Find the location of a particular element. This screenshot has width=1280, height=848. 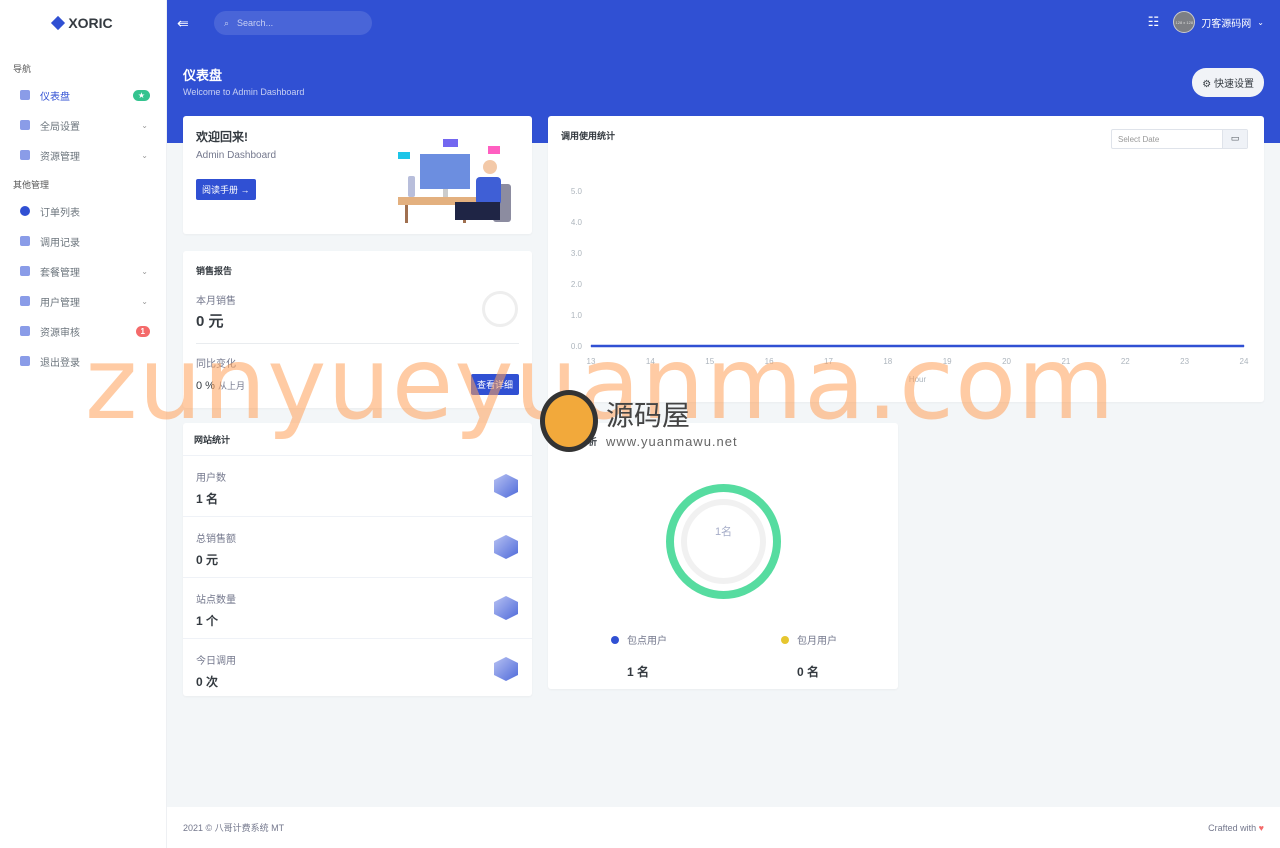

sidebar-item-label: 调用记录 is located at coordinates (60, 243).